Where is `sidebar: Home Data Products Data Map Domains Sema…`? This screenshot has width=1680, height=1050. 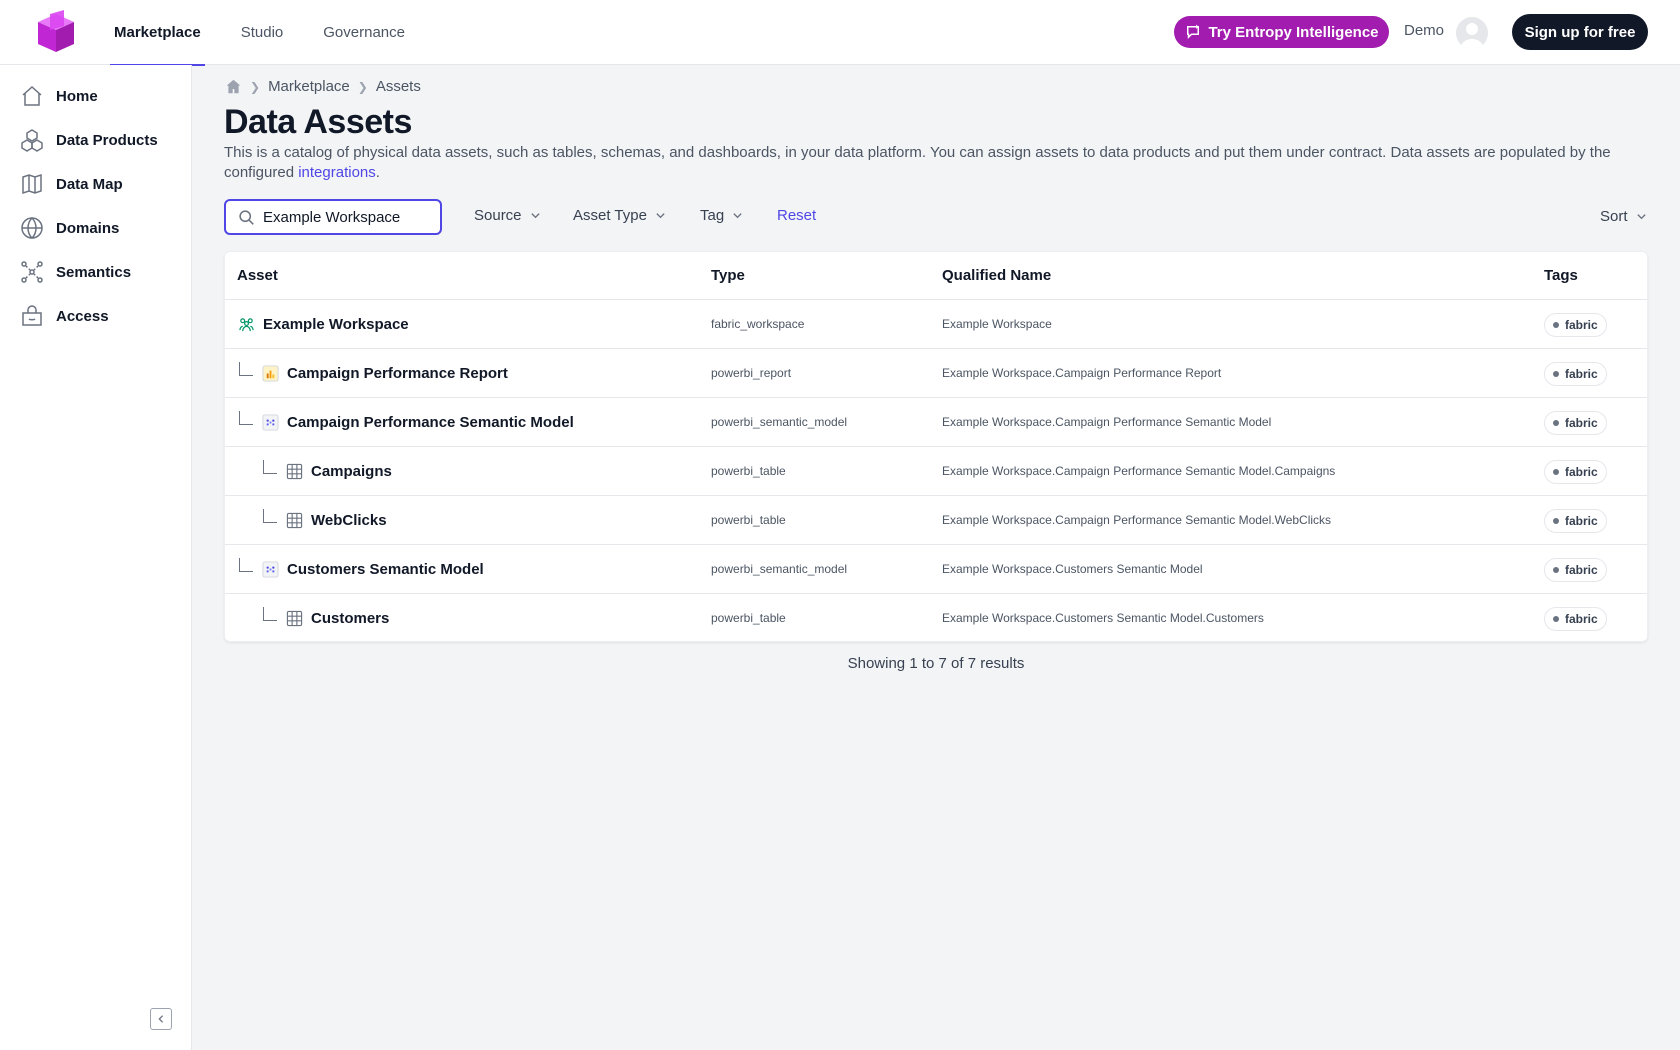 sidebar: Home Data Products Data Map Domains Sema… is located at coordinates (96, 557).